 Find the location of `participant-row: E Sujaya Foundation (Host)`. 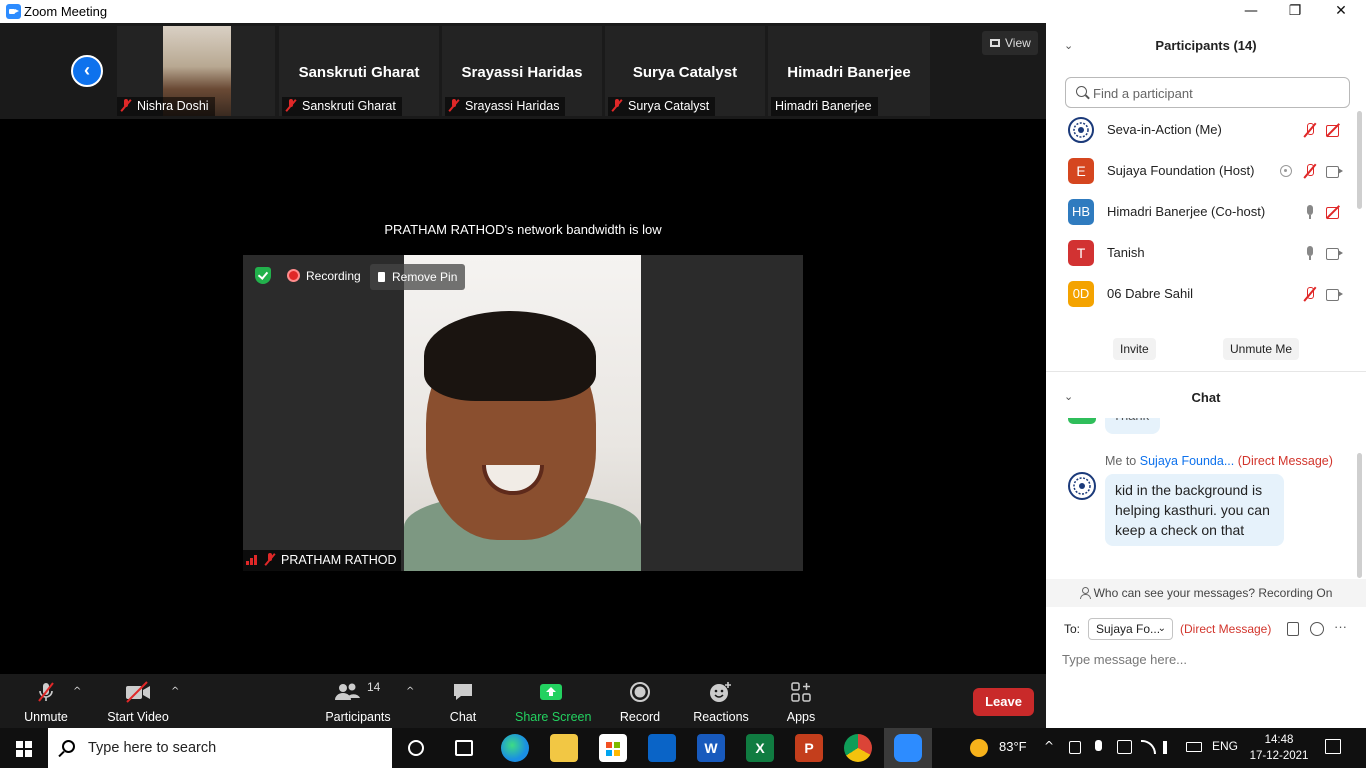

participant-row: E Sujaya Foundation (Host) is located at coordinates (1201, 171).